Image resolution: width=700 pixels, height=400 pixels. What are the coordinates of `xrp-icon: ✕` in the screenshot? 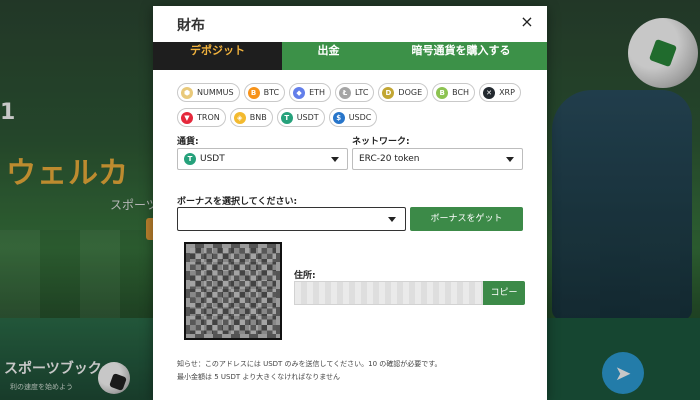 It's located at (489, 92).